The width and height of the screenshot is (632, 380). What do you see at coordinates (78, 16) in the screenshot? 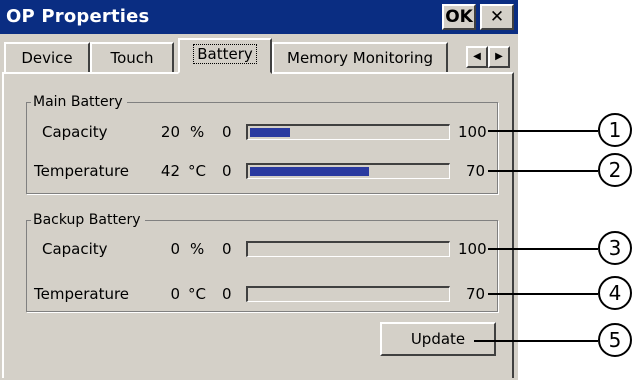
I see `window-title: OP Properties` at bounding box center [78, 16].